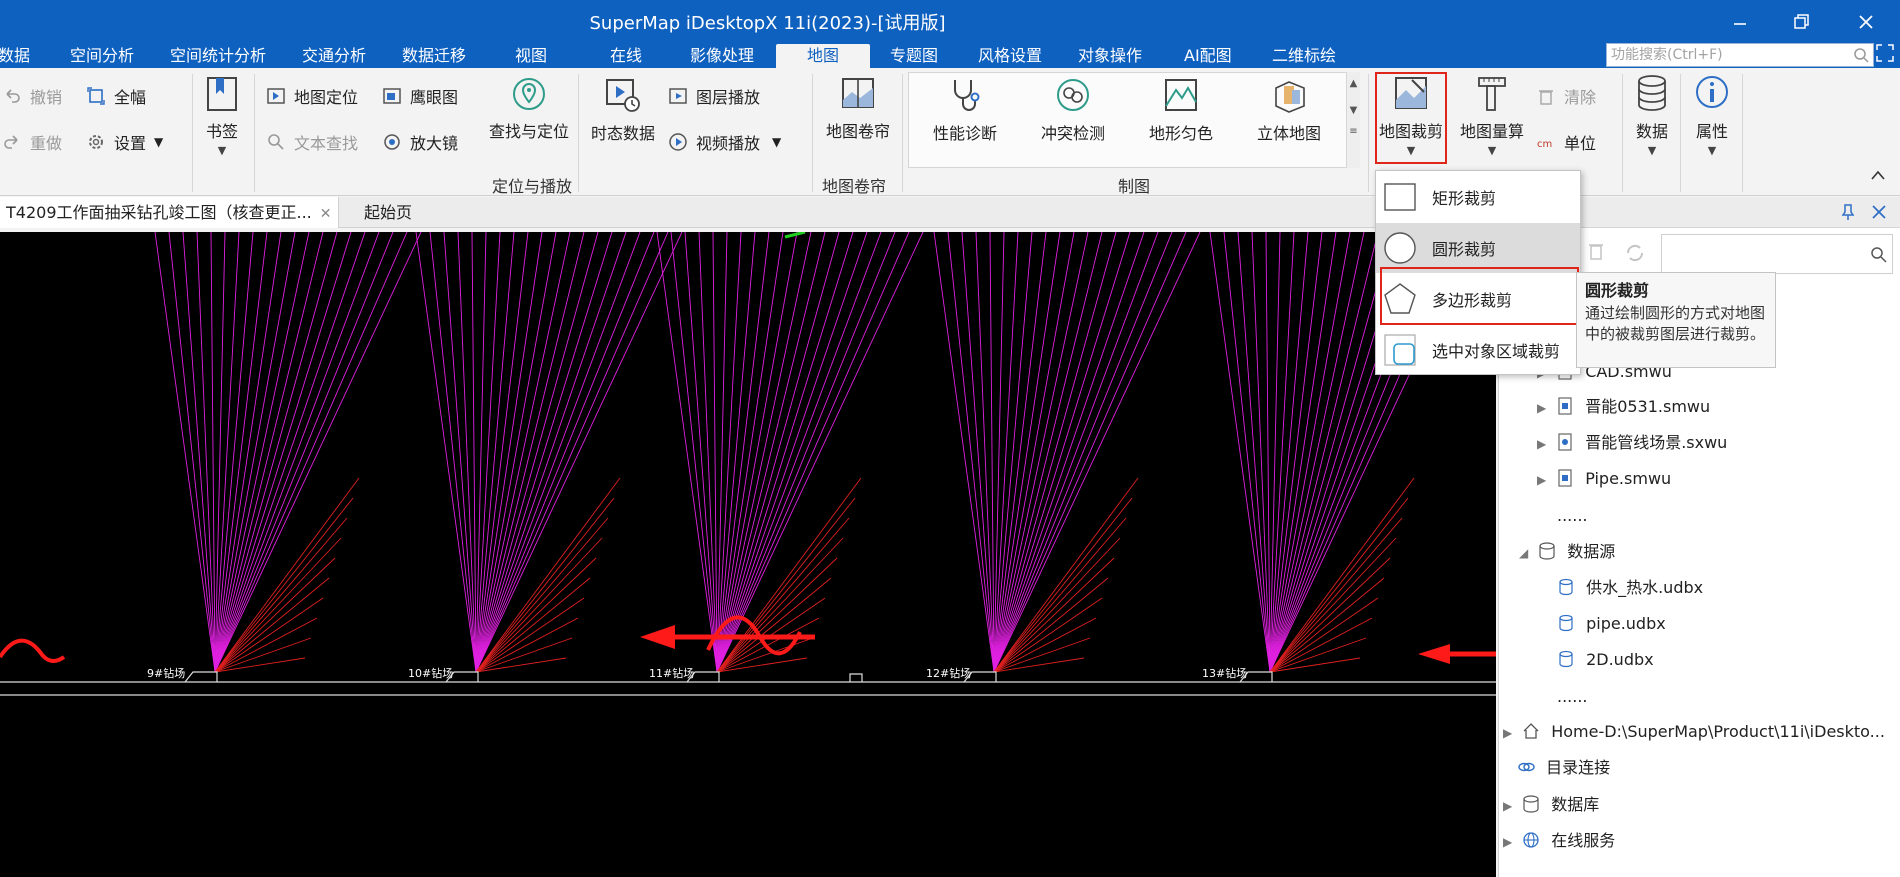  Describe the element at coordinates (201, 677) in the screenshot. I see `station-outline` at that location.